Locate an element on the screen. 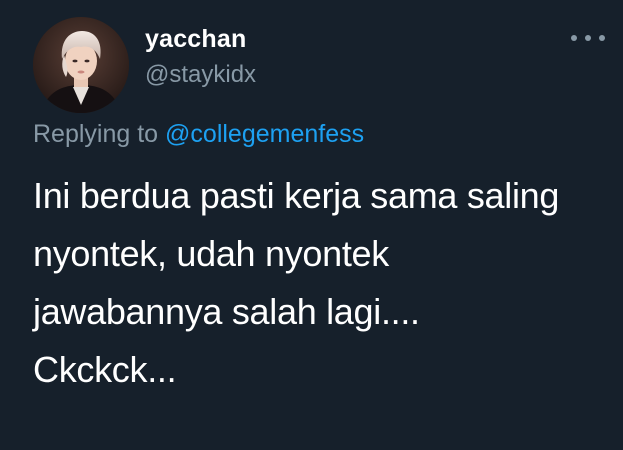  replying-to-line: Replying to @collegemenfess is located at coordinates (198, 134).